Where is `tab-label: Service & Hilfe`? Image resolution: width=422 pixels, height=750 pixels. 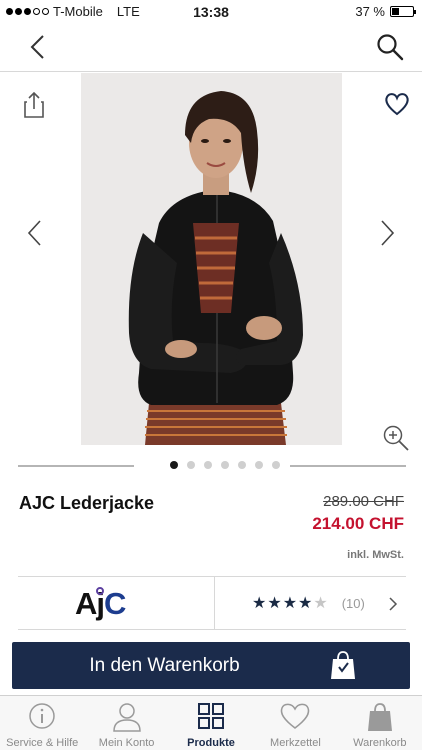
tab-label: Service & Hilfe is located at coordinates (42, 743).